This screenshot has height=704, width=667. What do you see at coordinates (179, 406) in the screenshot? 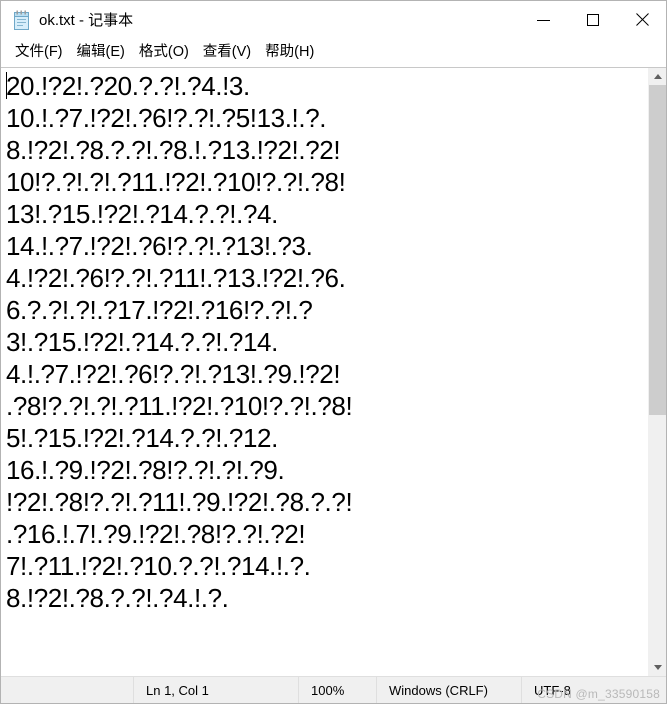
I see `text-line: .?8!?.?!.?!.?11.!?2!.?10!?.?!.?8!` at bounding box center [179, 406].